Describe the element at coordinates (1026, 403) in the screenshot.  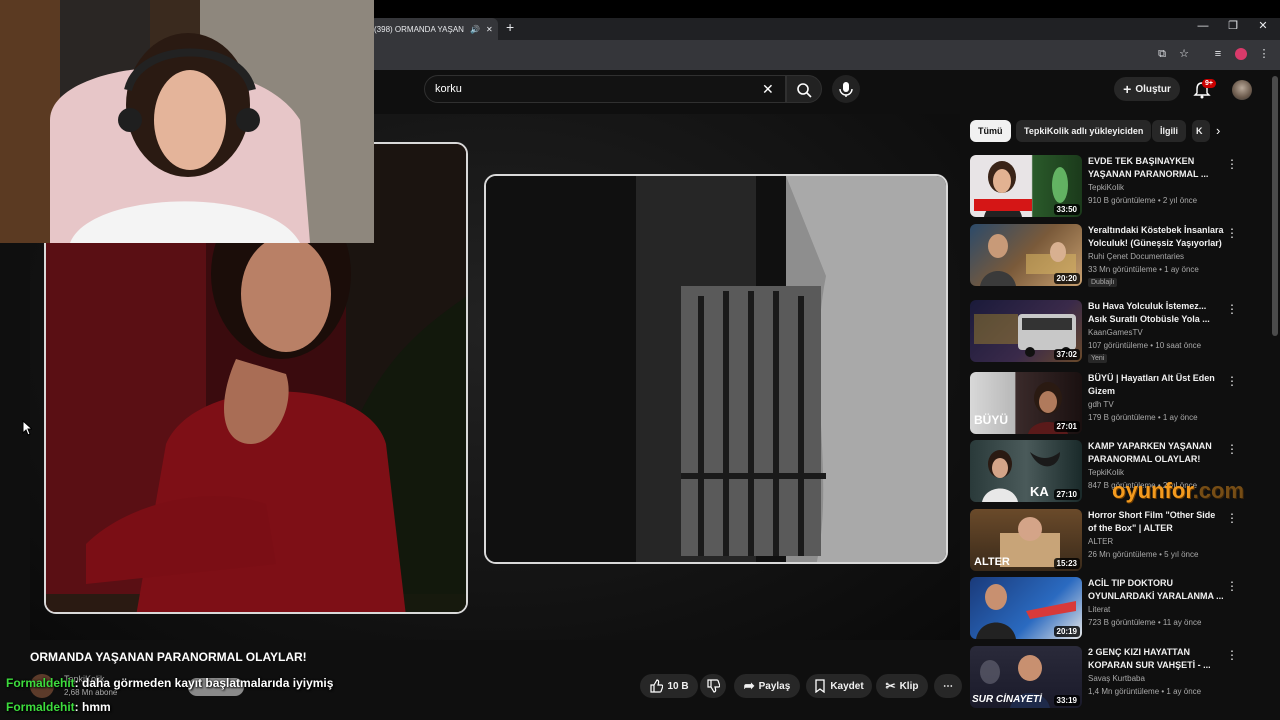
I see `video-thumbnail: BÜYÜ 27:01` at that location.